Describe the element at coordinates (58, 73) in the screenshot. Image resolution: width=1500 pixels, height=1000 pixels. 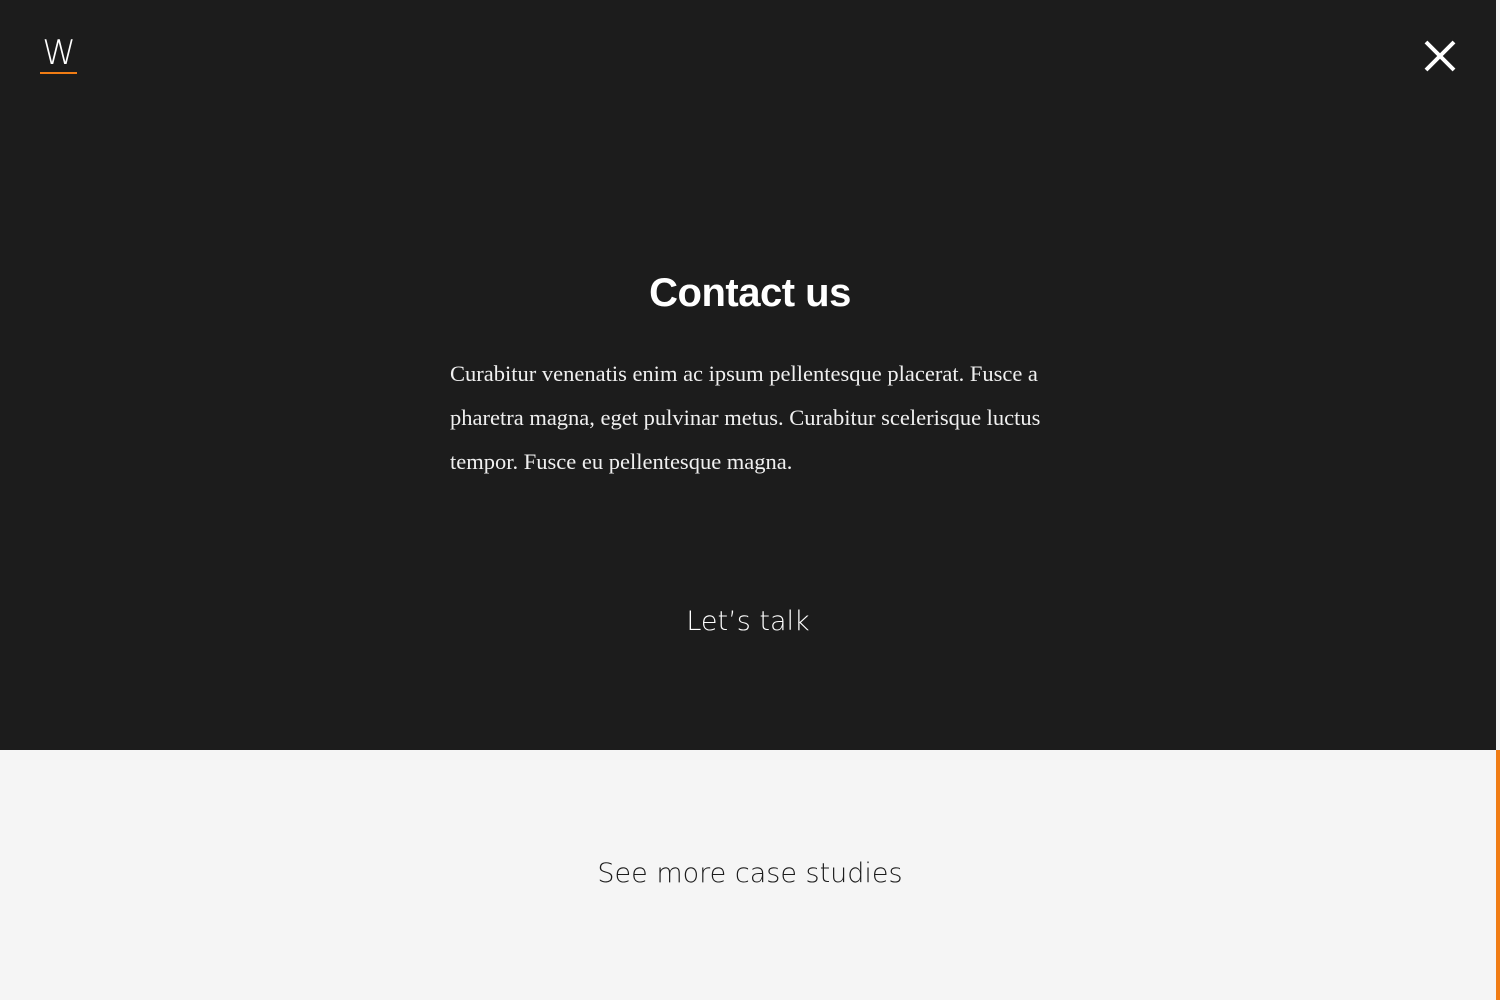
I see `logo-underline` at that location.